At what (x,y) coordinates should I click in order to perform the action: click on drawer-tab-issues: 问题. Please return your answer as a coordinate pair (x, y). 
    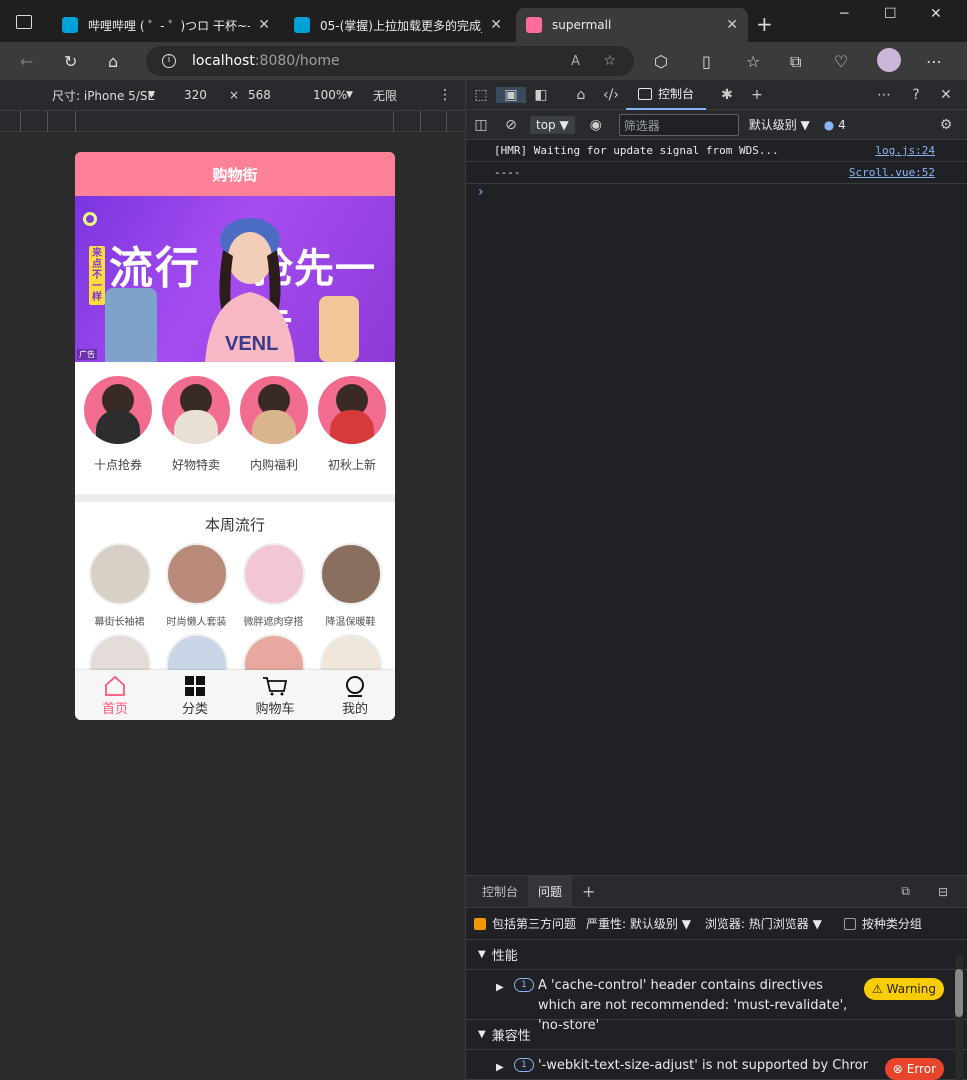
    Looking at the image, I should click on (550, 891).